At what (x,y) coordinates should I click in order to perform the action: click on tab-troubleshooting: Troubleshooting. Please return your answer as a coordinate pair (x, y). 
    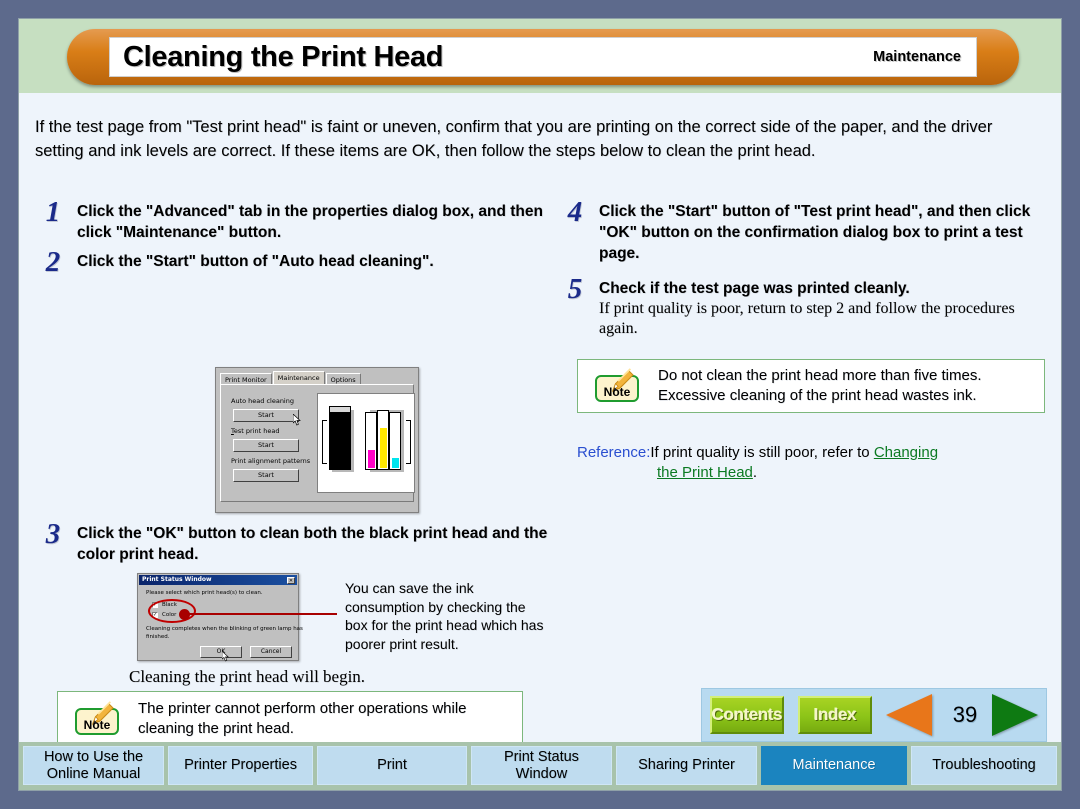
    Looking at the image, I should click on (984, 765).